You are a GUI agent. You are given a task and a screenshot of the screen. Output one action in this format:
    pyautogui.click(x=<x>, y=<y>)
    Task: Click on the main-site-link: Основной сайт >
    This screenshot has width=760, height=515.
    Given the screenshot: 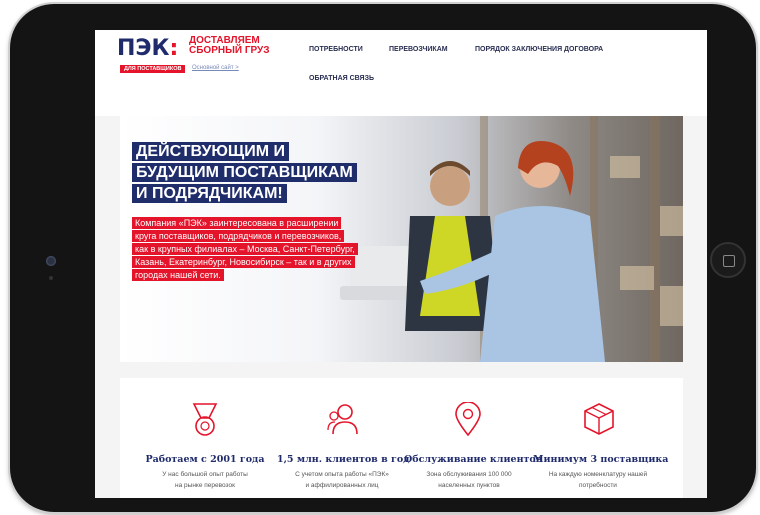 What is the action you would take?
    pyautogui.click(x=215, y=68)
    